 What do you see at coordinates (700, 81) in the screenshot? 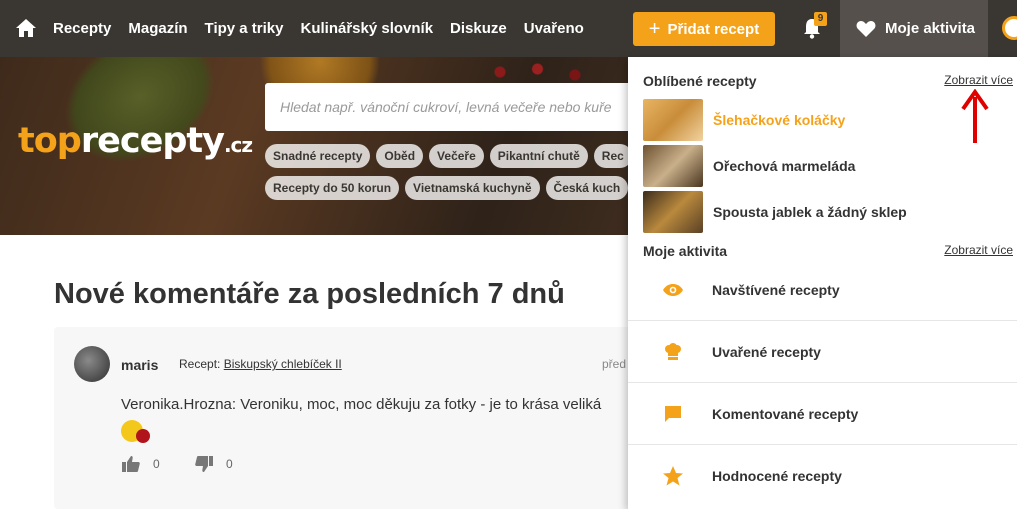
I see `favorites-title: Oblíbené recepty` at bounding box center [700, 81].